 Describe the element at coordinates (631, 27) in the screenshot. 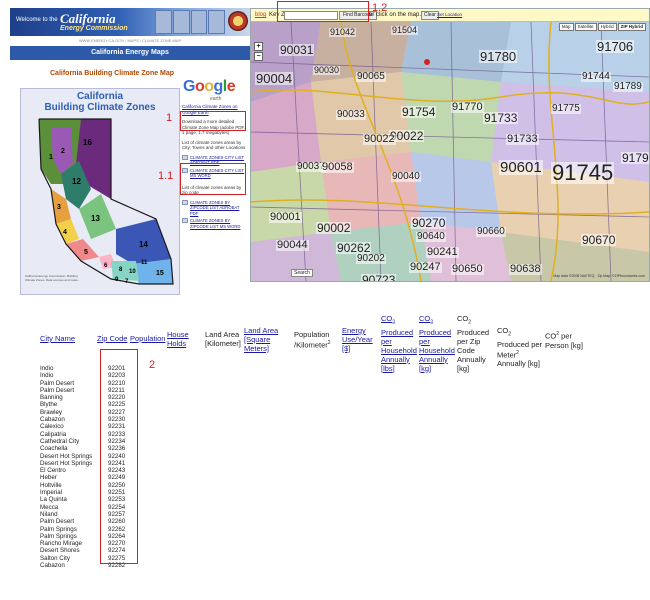

I see `map-type-zip-hybrid: ZIP Hybrid` at that location.